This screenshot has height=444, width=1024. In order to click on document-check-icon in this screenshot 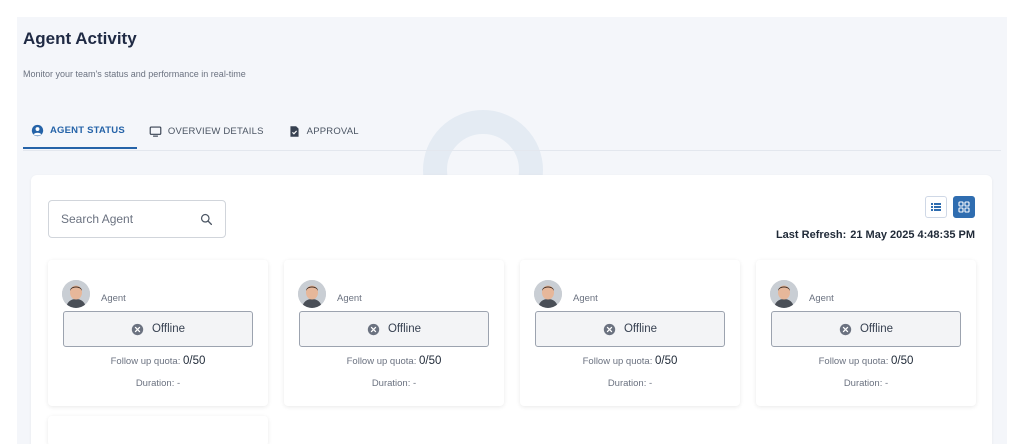, I will do `click(294, 131)`.